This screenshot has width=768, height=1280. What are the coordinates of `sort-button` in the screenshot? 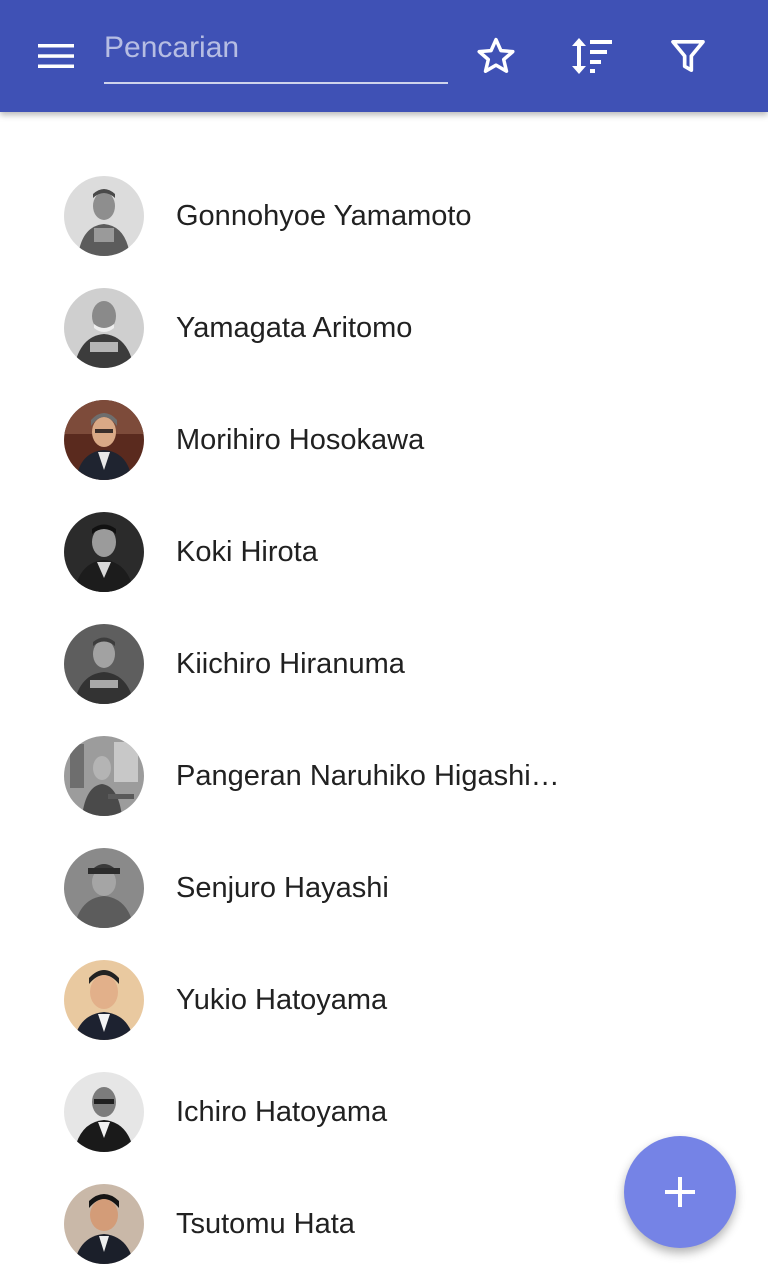 It's located at (592, 56).